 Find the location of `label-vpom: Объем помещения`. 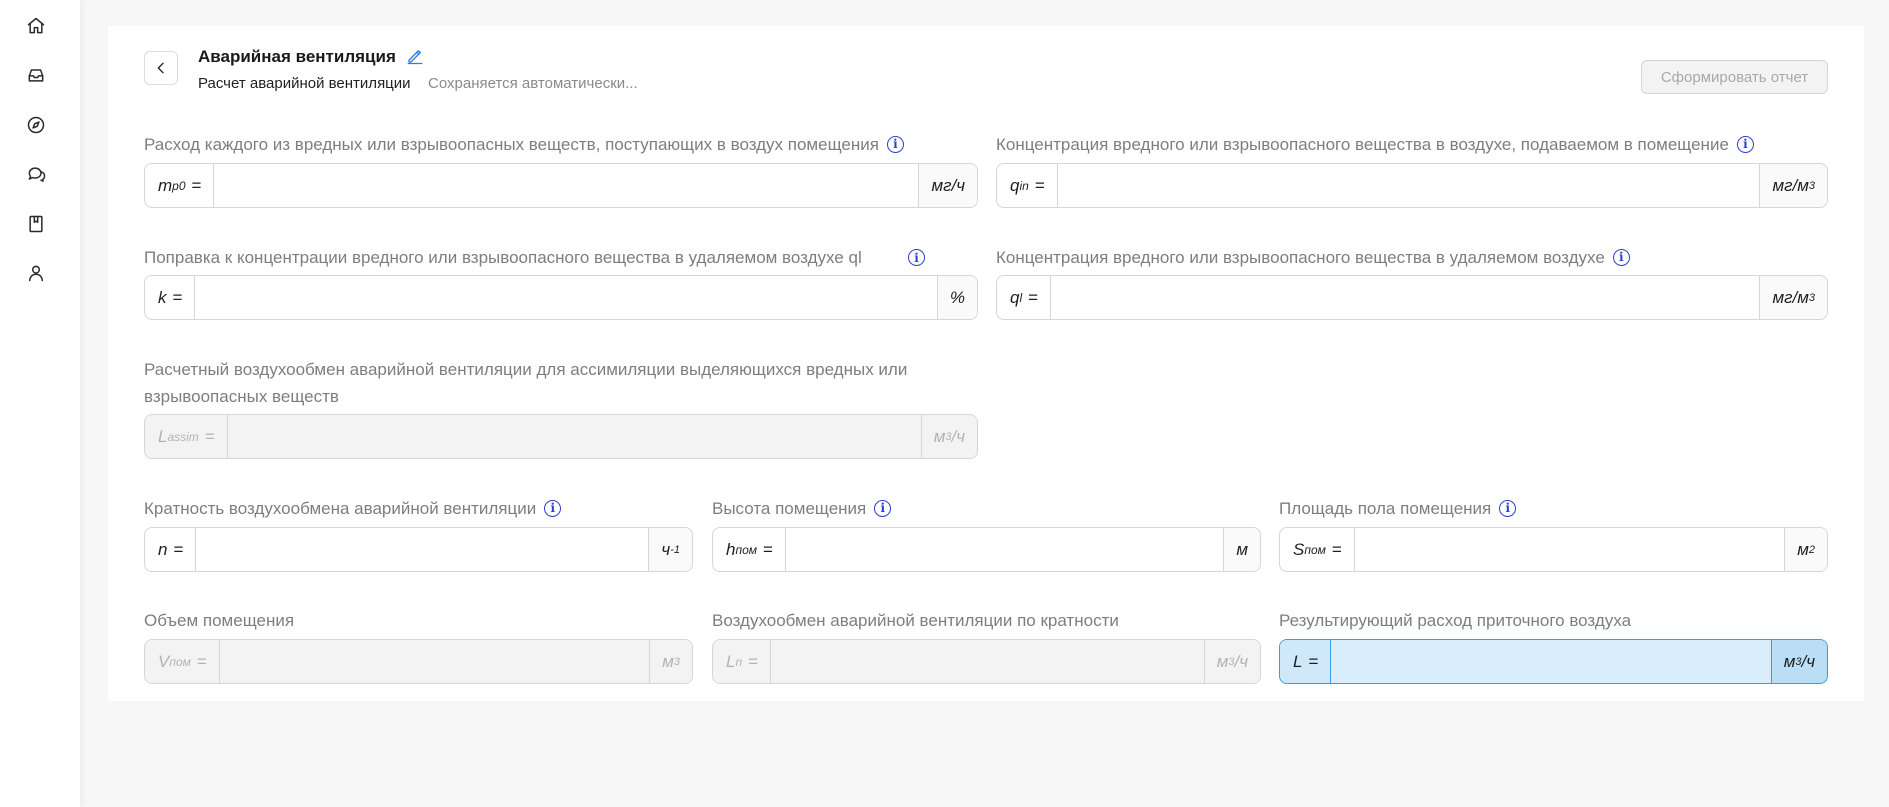

label-vpom: Объем помещения is located at coordinates (219, 620).